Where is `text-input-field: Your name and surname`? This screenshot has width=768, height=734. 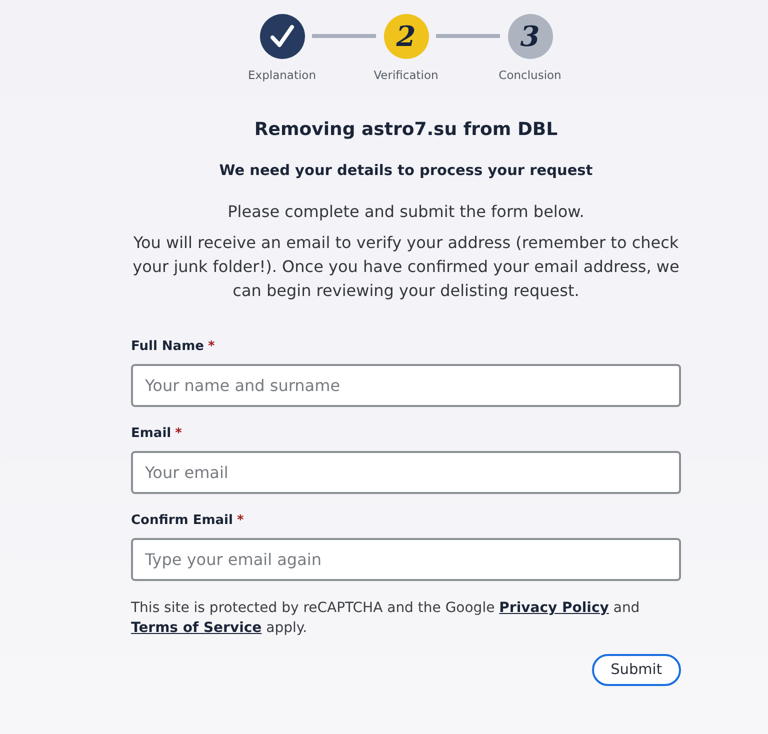 text-input-field: Your name and surname is located at coordinates (406, 385).